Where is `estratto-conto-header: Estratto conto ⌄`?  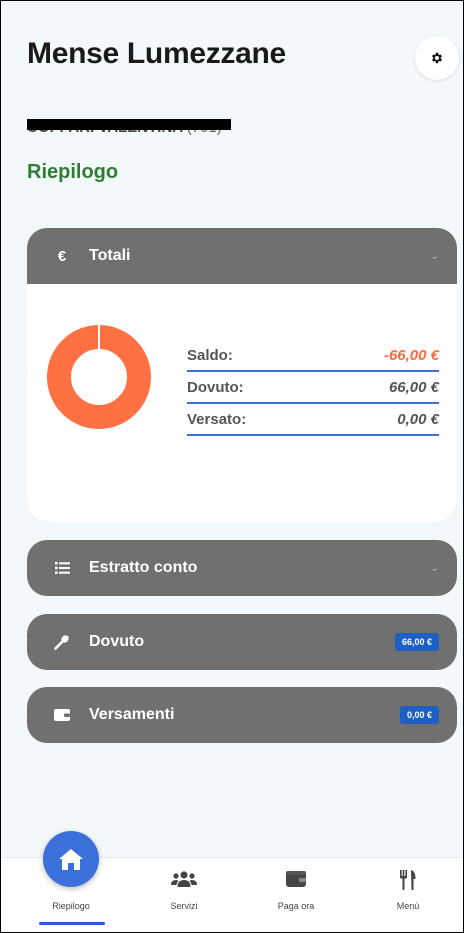 estratto-conto-header: Estratto conto ⌄ is located at coordinates (242, 568).